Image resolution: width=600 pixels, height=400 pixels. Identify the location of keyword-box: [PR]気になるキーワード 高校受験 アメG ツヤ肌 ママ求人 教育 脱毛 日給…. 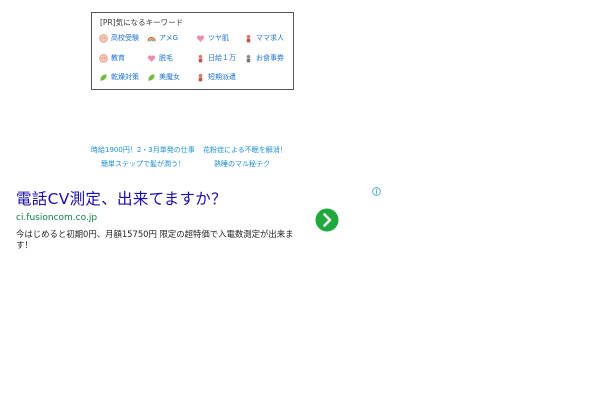
(192, 51).